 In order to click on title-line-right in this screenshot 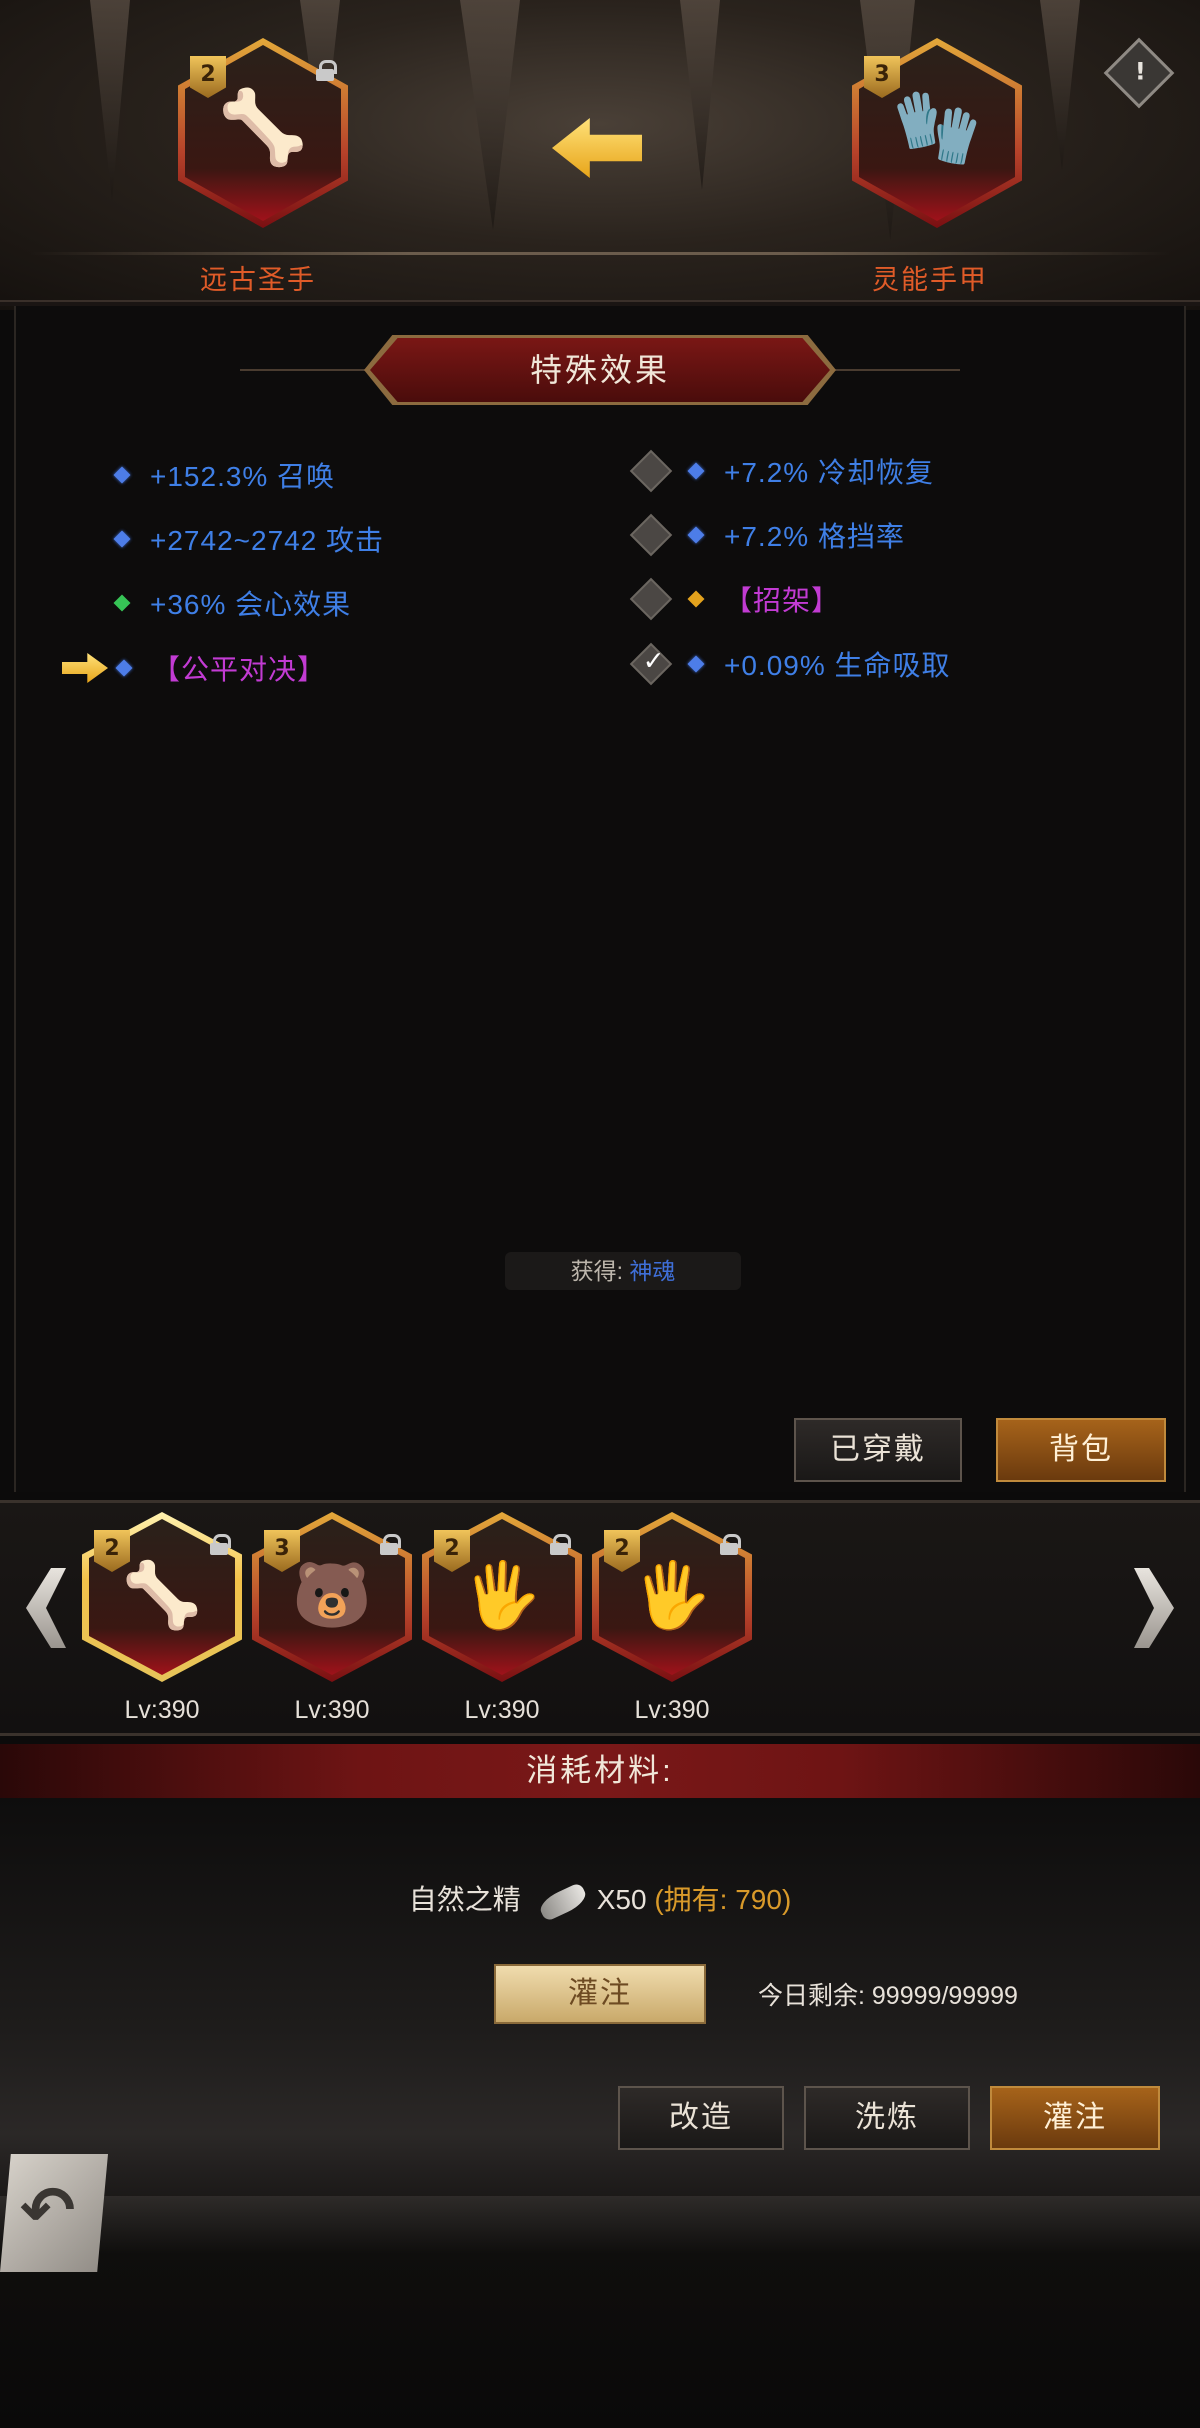, I will do `click(895, 370)`.